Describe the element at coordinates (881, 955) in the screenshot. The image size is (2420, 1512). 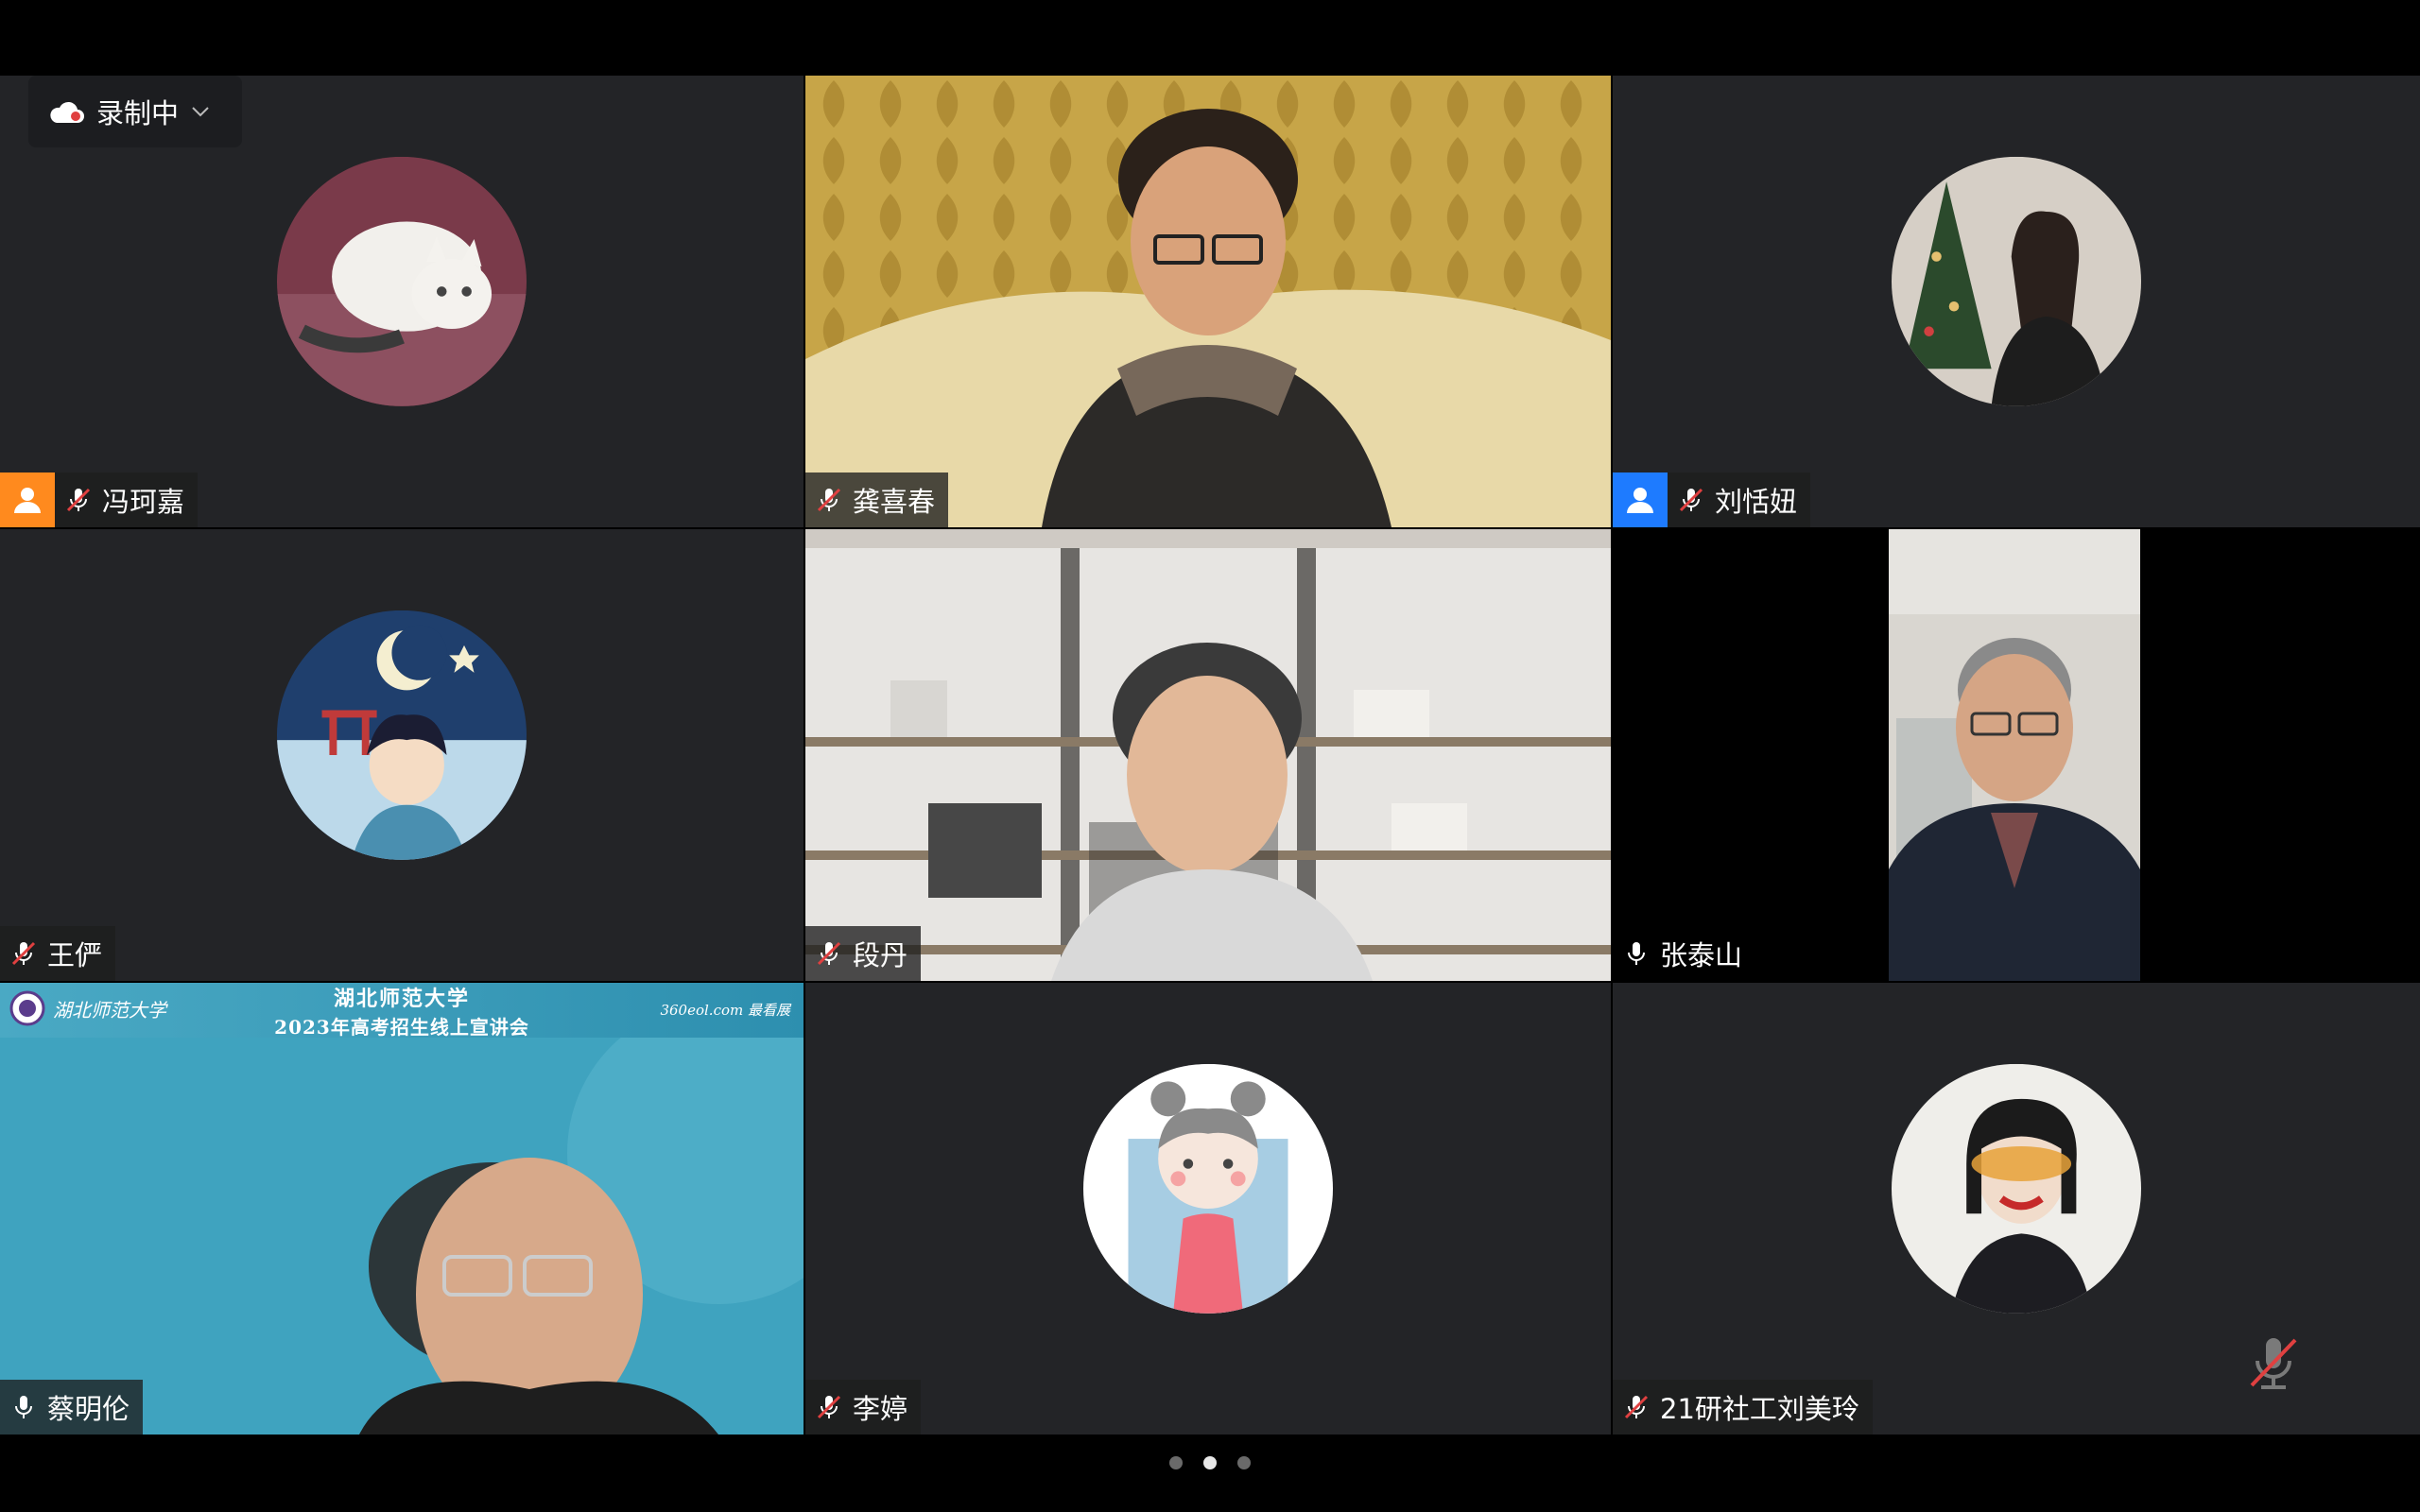
I see `participant-name: 段丹` at that location.